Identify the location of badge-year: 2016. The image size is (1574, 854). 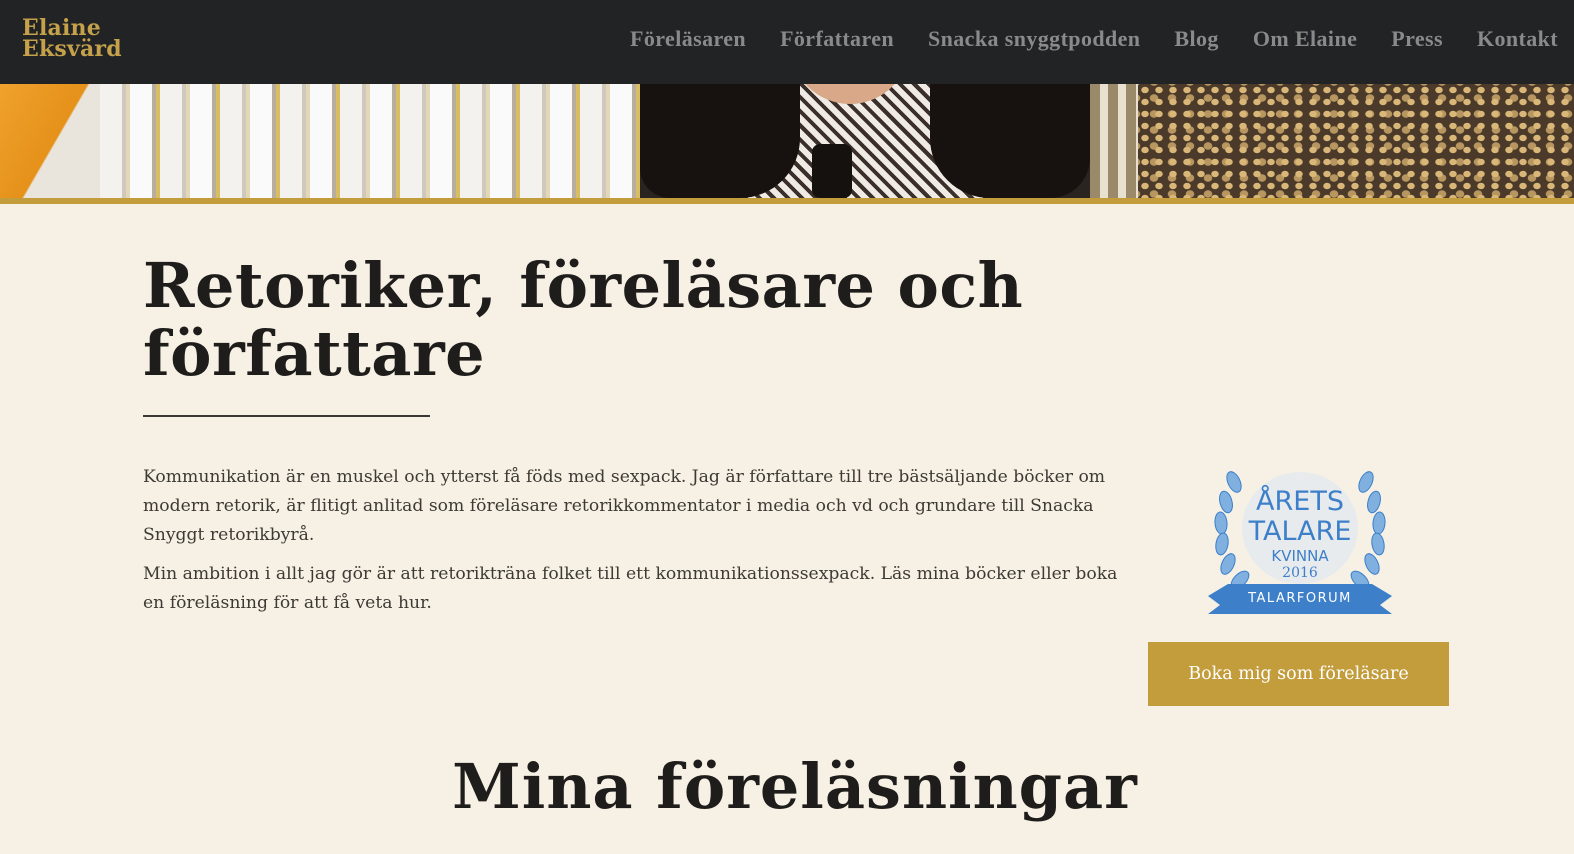
(1300, 573).